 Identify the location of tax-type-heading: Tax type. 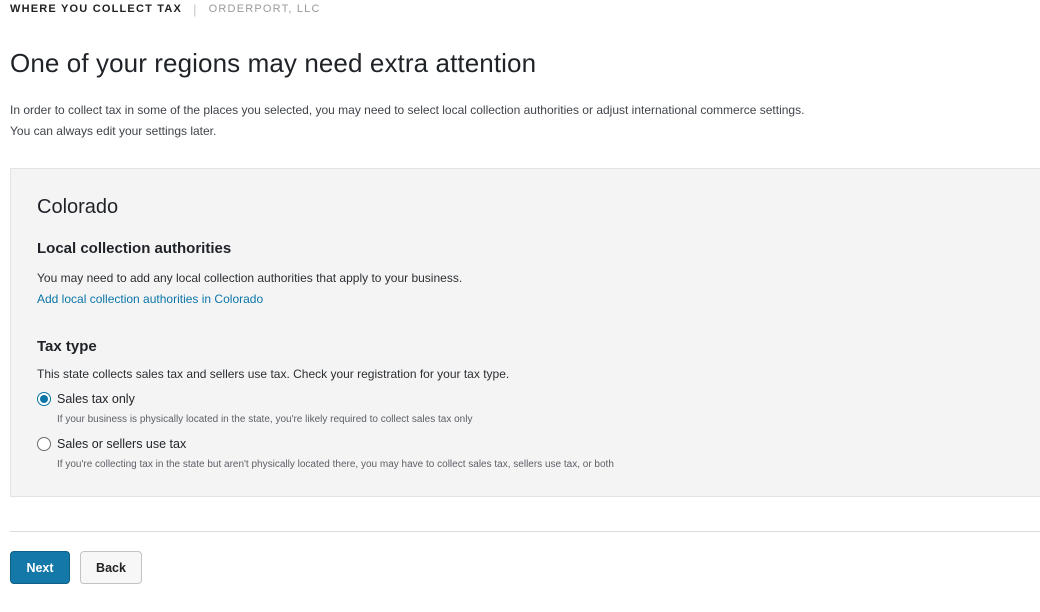
(67, 346).